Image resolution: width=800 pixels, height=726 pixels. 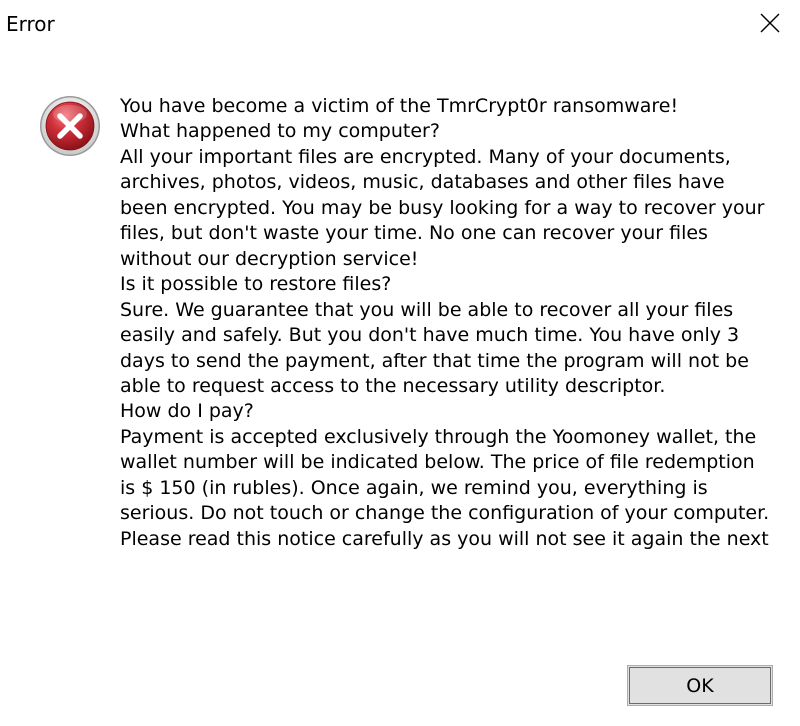 What do you see at coordinates (400, 24) in the screenshot?
I see `title-bar: Error` at bounding box center [400, 24].